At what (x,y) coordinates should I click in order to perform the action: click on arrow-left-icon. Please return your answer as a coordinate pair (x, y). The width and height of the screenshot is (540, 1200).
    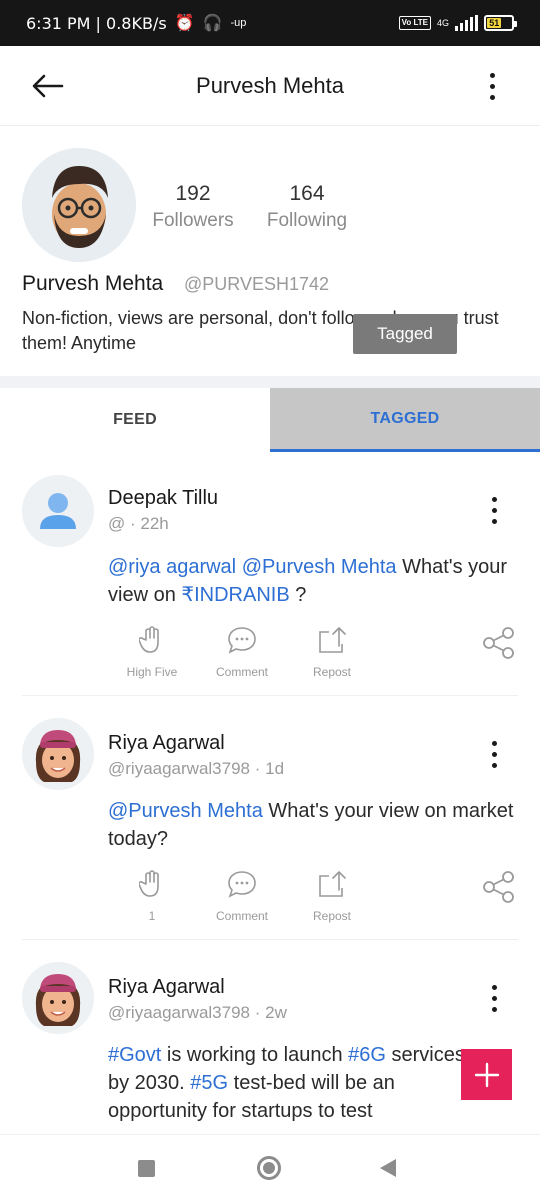
    Looking at the image, I should click on (48, 86).